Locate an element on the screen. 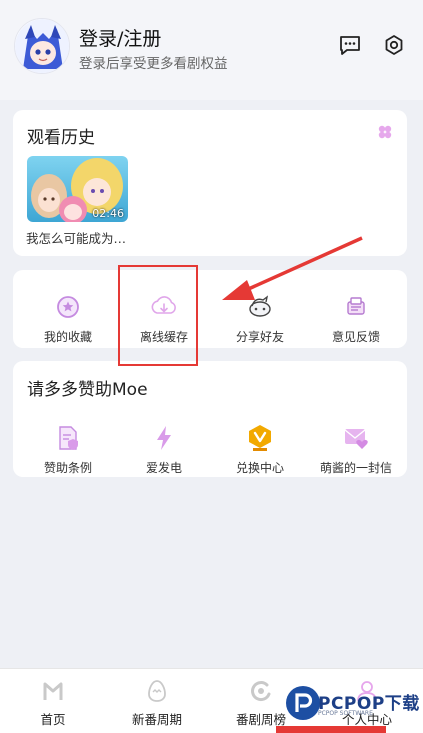 Image resolution: width=423 pixels, height=733 pixels. feedback-icon is located at coordinates (356, 307).